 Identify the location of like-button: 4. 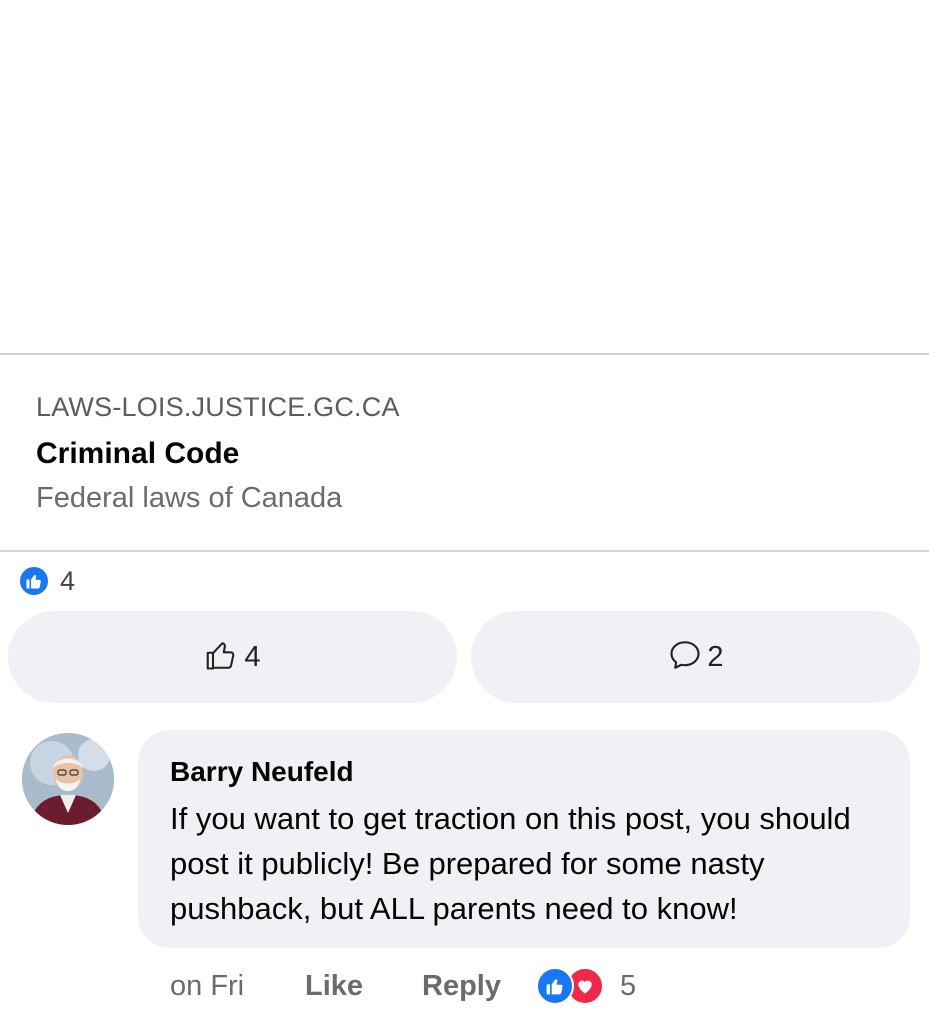
(232, 657).